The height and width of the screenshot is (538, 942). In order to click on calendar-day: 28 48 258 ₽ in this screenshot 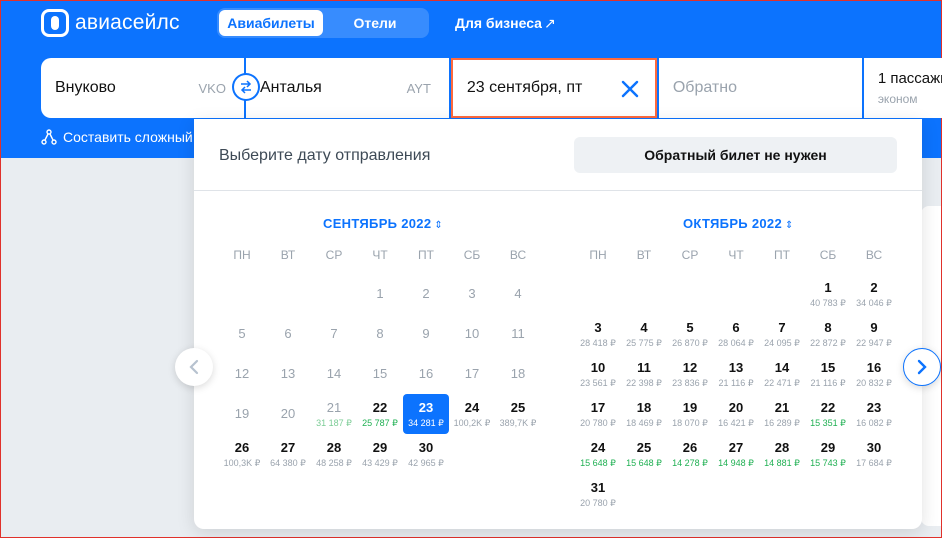, I will do `click(334, 454)`.